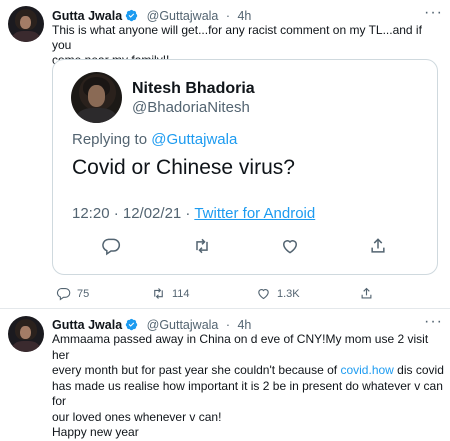 Image resolution: width=450 pixels, height=441 pixels. I want to click on like-count: 1.3K, so click(288, 293).